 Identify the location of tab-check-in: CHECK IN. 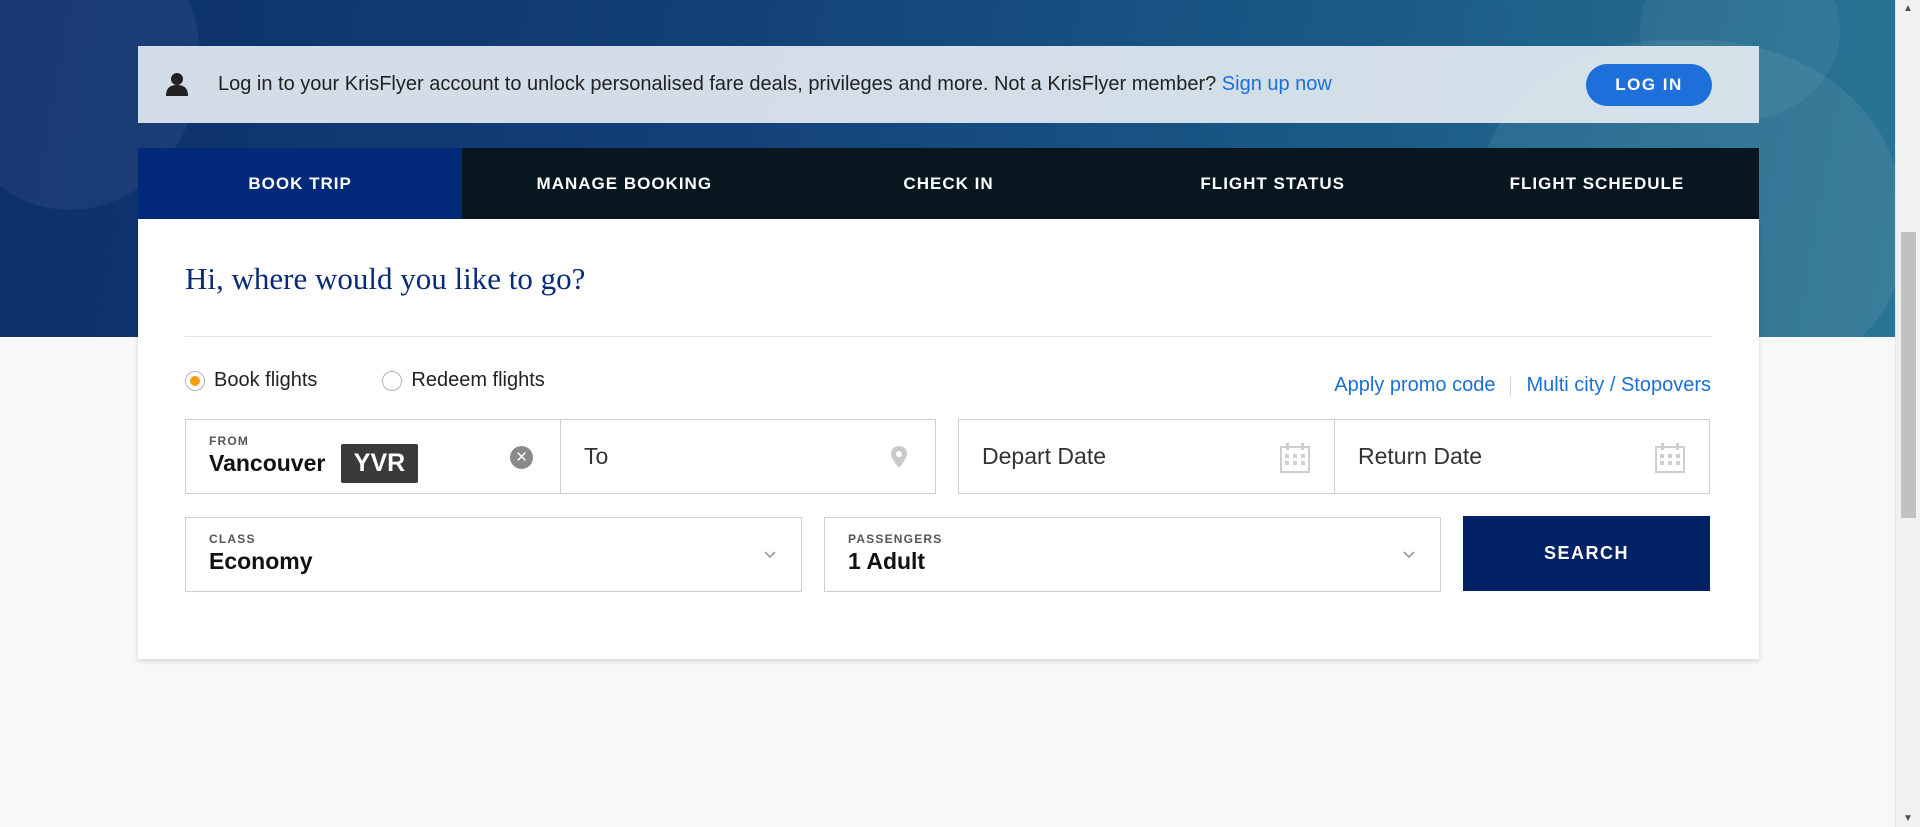
(948, 183).